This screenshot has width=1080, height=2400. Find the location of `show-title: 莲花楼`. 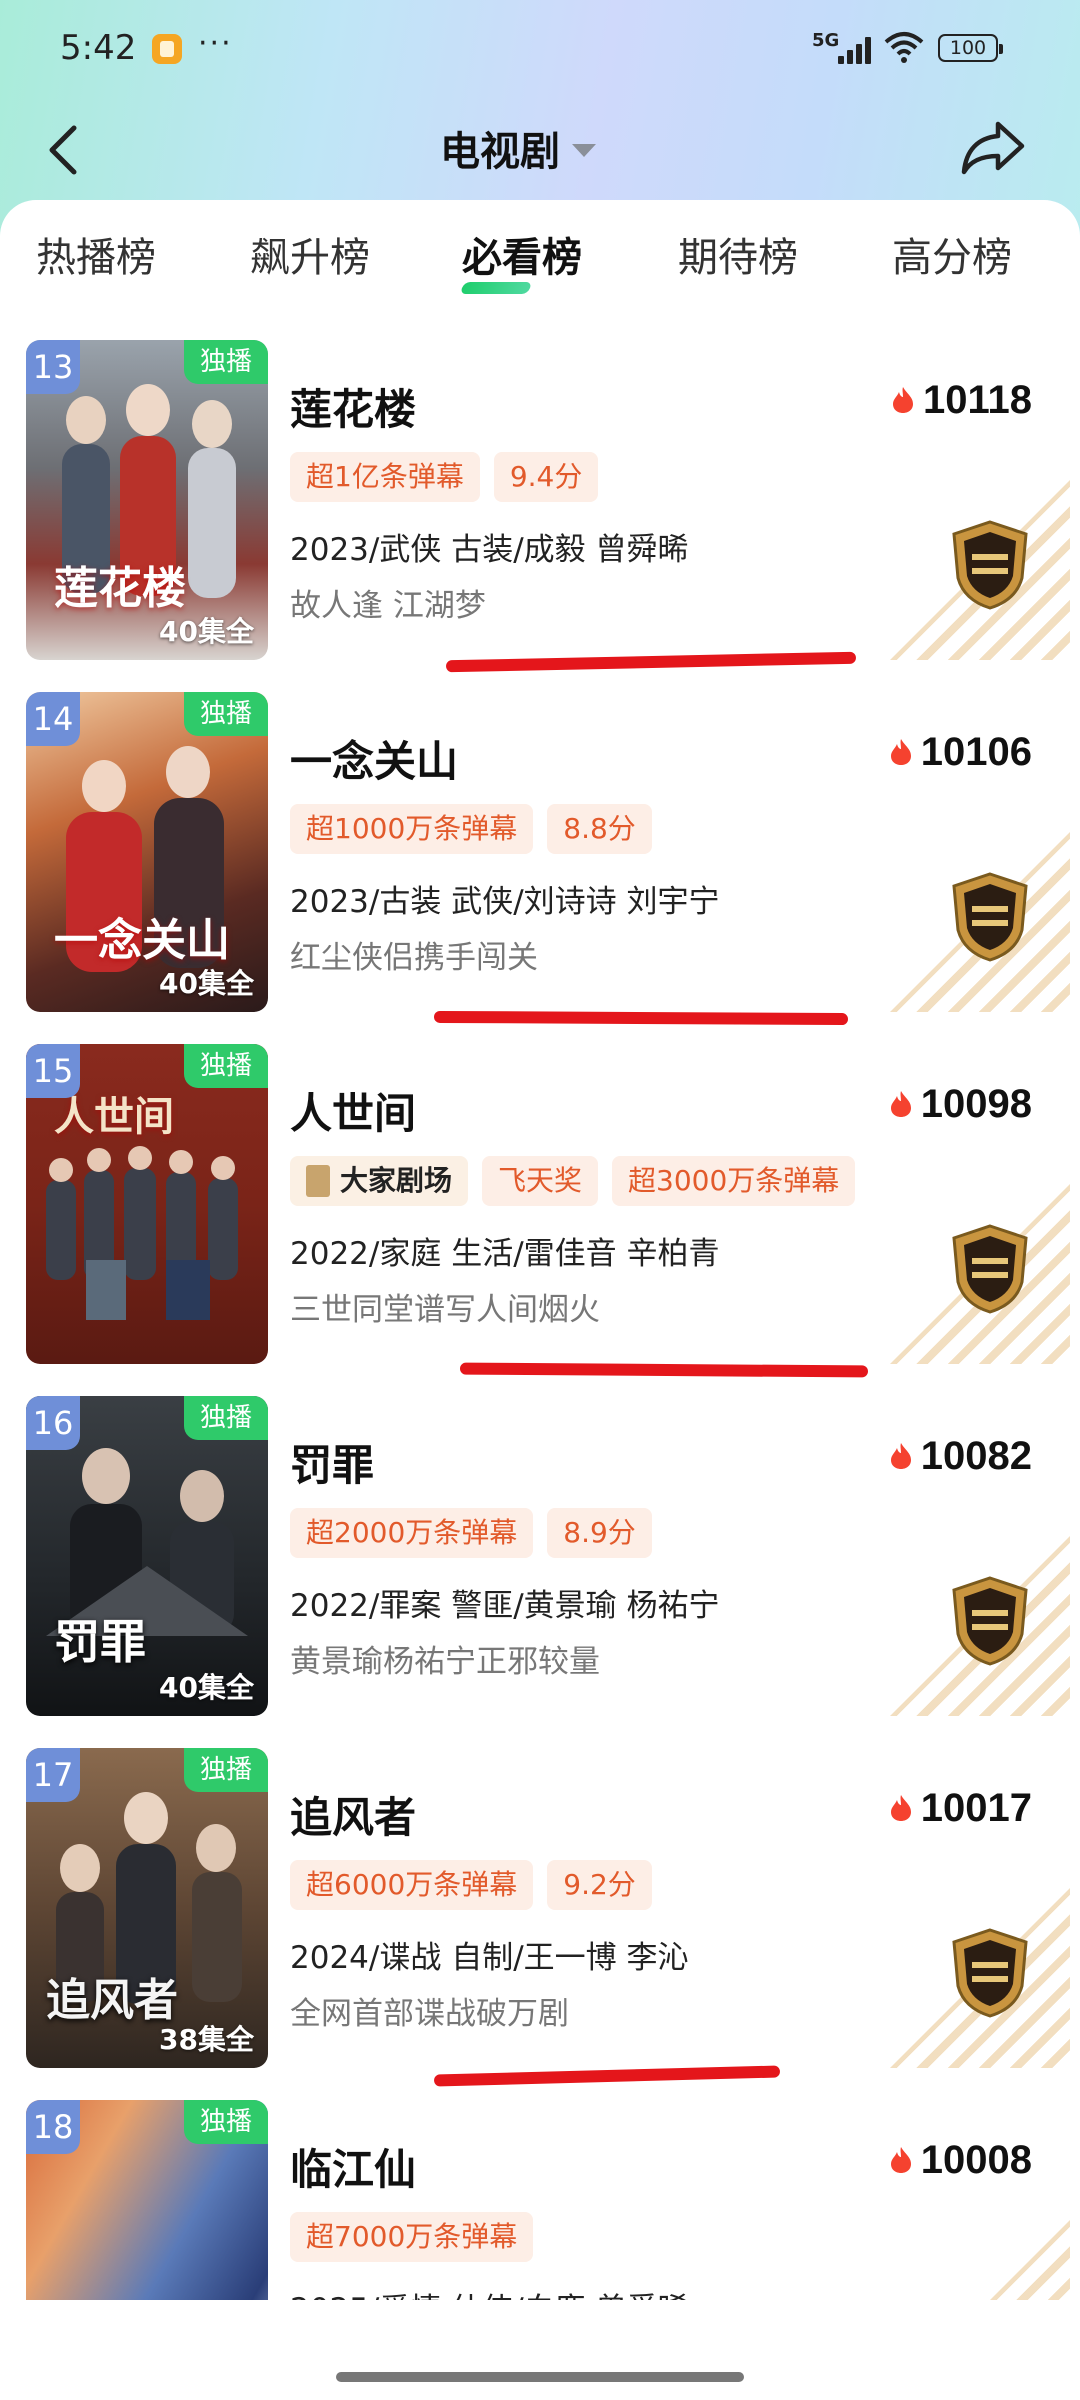

show-title: 莲花楼 is located at coordinates (353, 406).